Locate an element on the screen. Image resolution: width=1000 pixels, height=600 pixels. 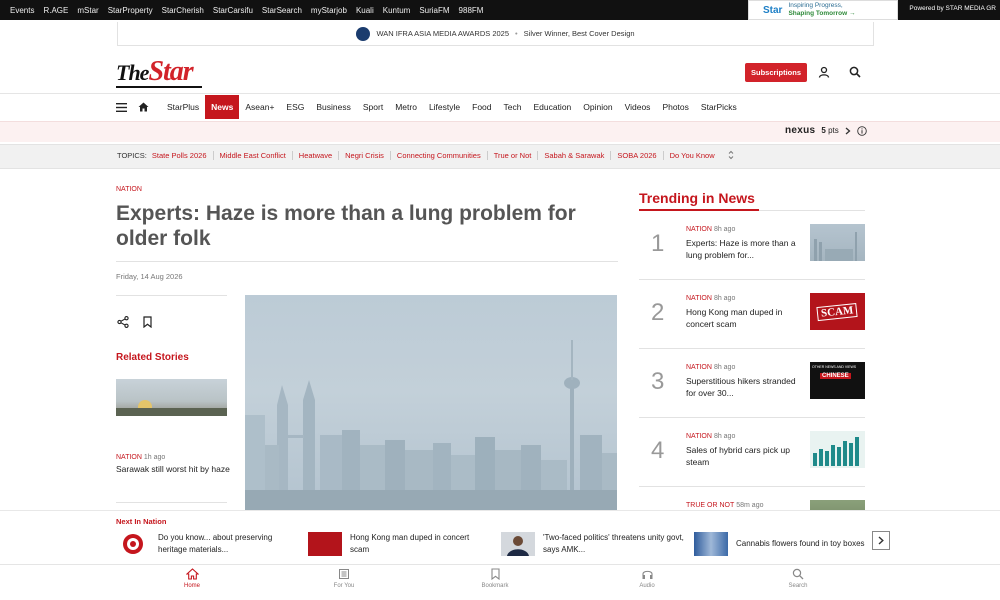
nav-item-metro: Metro is located at coordinates (406, 107).